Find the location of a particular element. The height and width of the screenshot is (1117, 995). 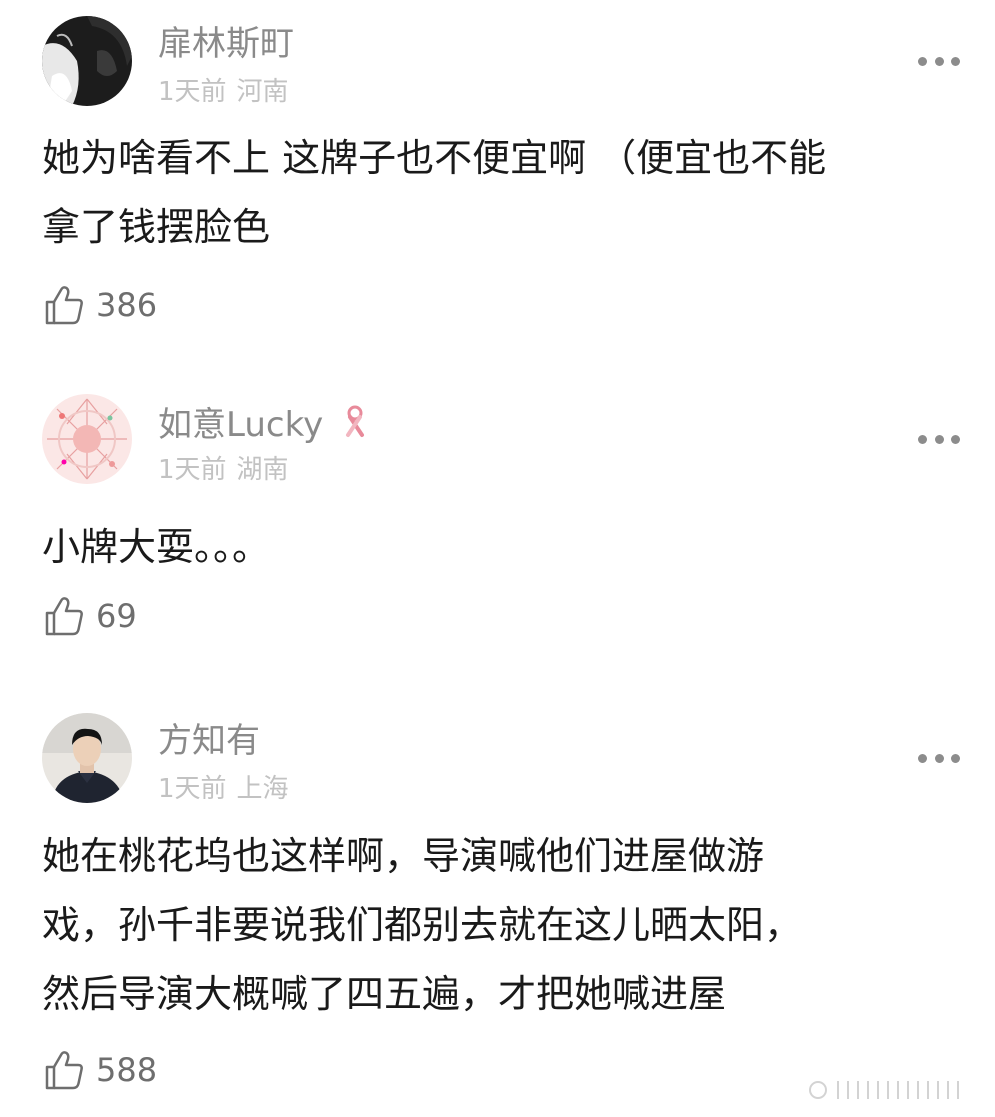

pink-floral-avatar-icon is located at coordinates (87, 439).